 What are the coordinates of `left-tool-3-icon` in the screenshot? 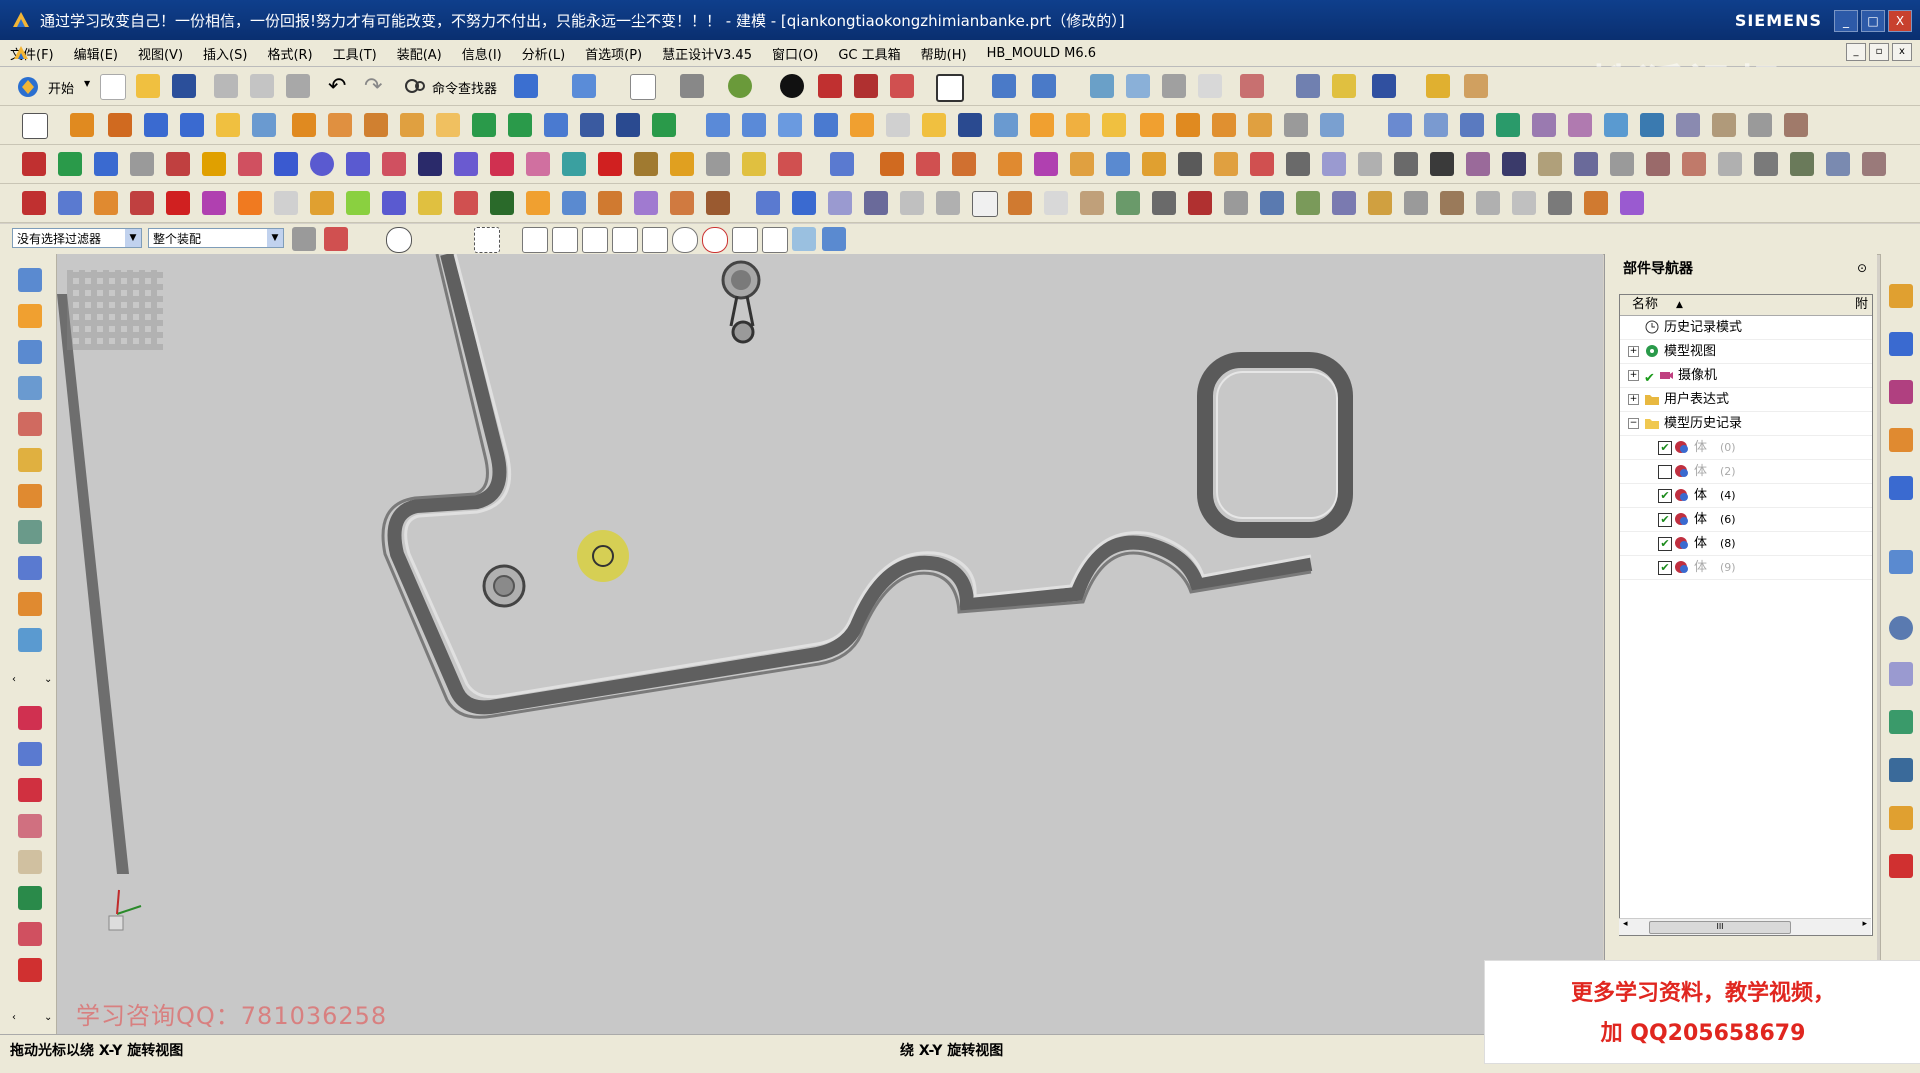 It's located at (30, 352).